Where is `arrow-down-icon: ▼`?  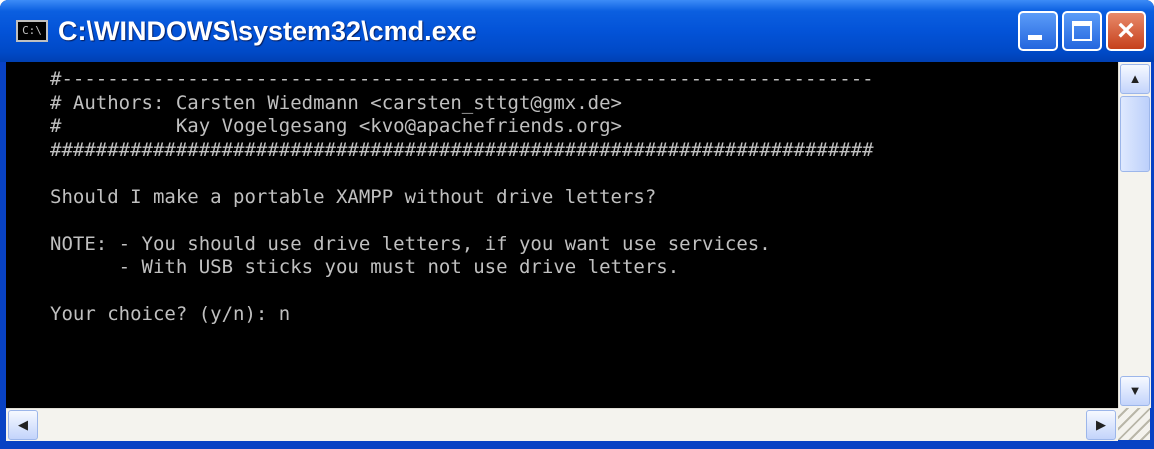 arrow-down-icon: ▼ is located at coordinates (1135, 390).